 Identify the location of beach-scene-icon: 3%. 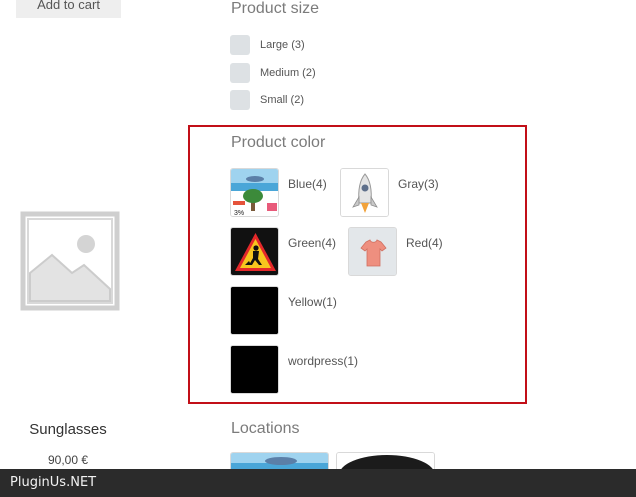
(254, 193).